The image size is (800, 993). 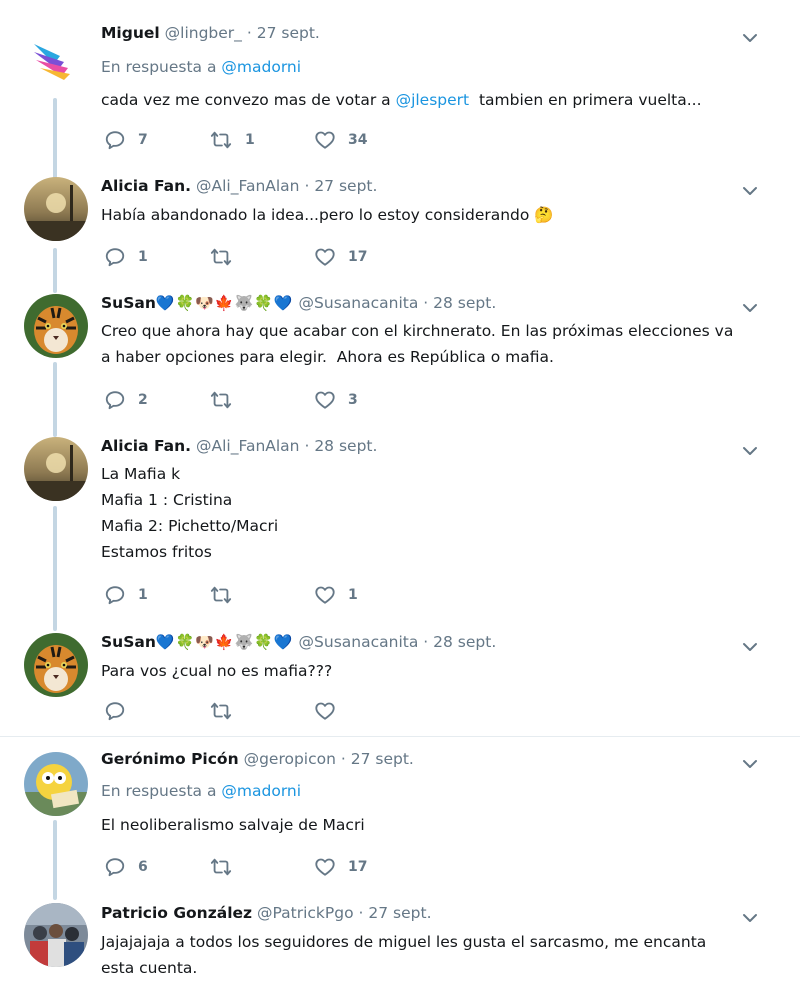 What do you see at coordinates (298, 642) in the screenshot?
I see `tweet-header: SuSan💙🍀🐶🍁🐺🍀💙 @Susanacanita · 28 sept.` at bounding box center [298, 642].